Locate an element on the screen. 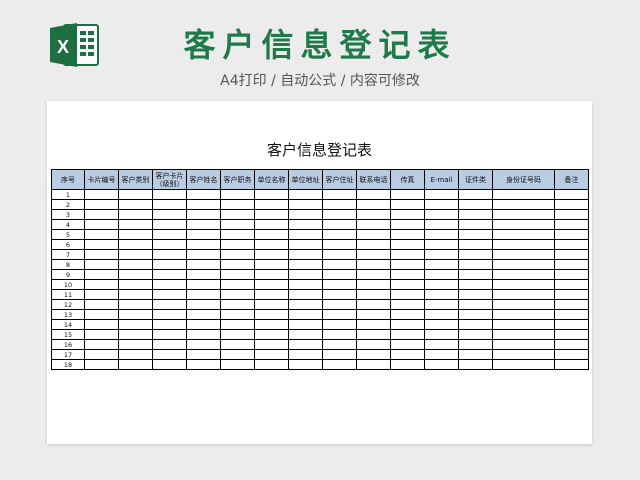 The width and height of the screenshot is (640, 480). column-header: 单位名称 is located at coordinates (271, 179).